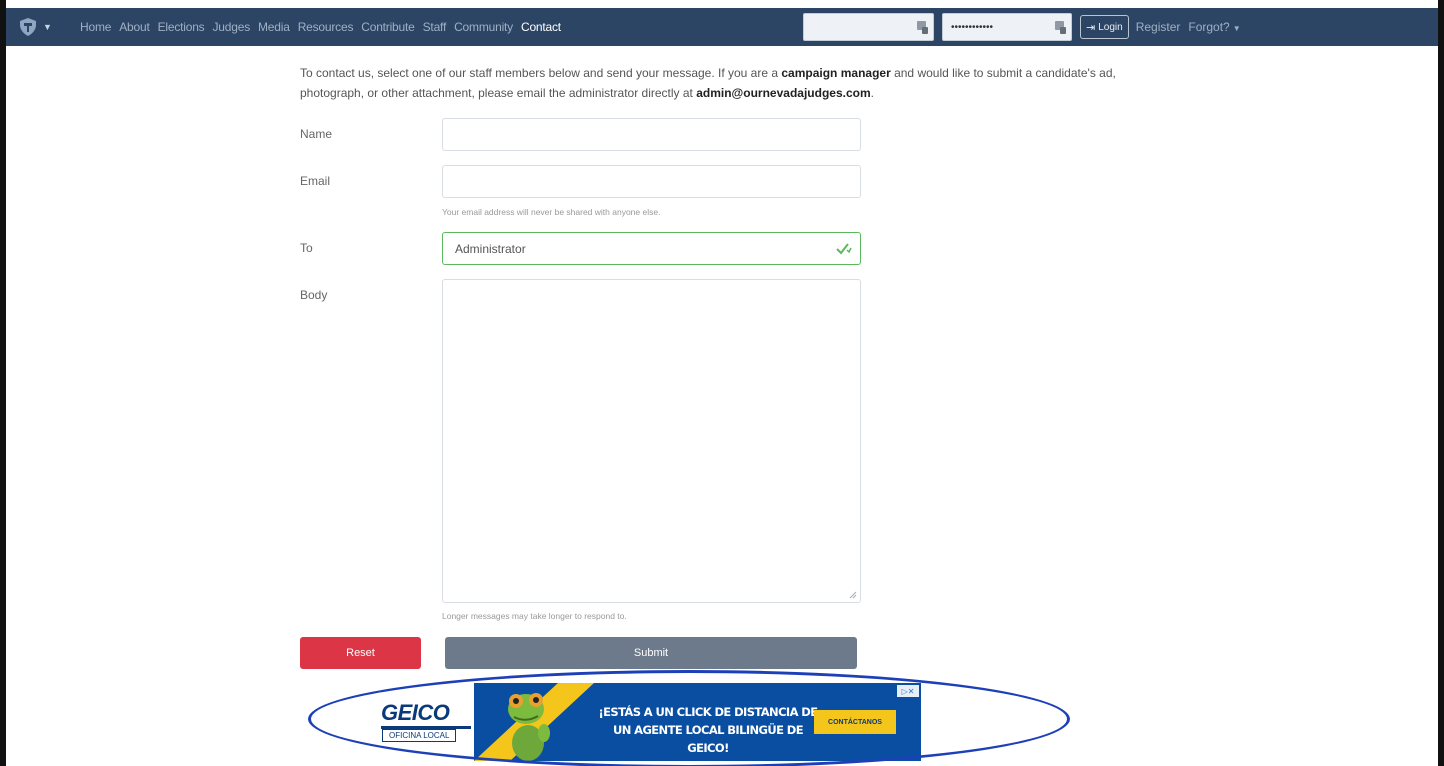 The width and height of the screenshot is (1444, 766). What do you see at coordinates (651, 134) in the screenshot?
I see `name-input` at bounding box center [651, 134].